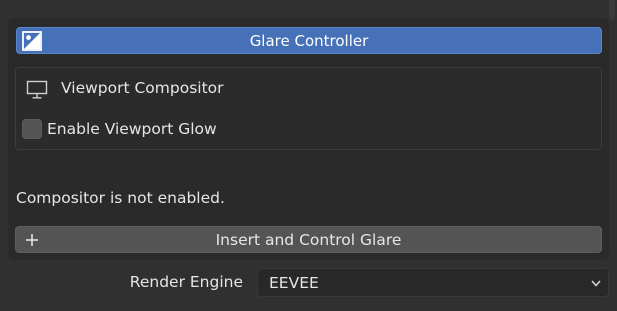 The width and height of the screenshot is (617, 311). Describe the element at coordinates (120, 198) in the screenshot. I see `compositor-status-message: Compositor is not enabled.` at that location.